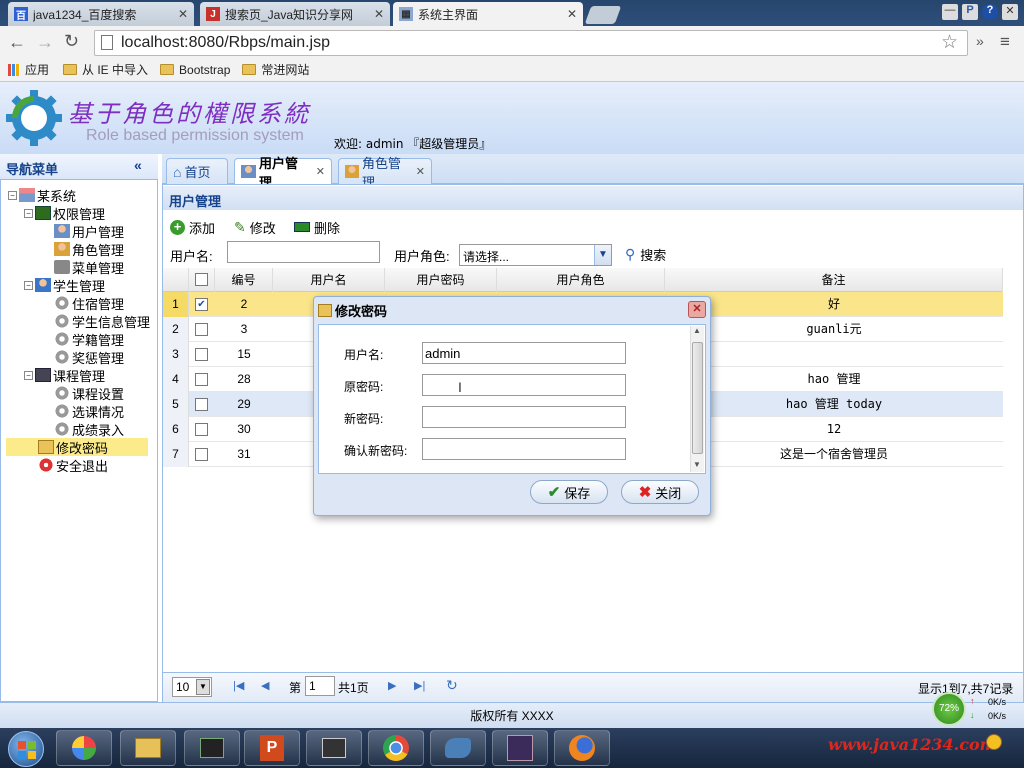  What do you see at coordinates (524, 449) in the screenshot?
I see `confirm-password-input` at bounding box center [524, 449].